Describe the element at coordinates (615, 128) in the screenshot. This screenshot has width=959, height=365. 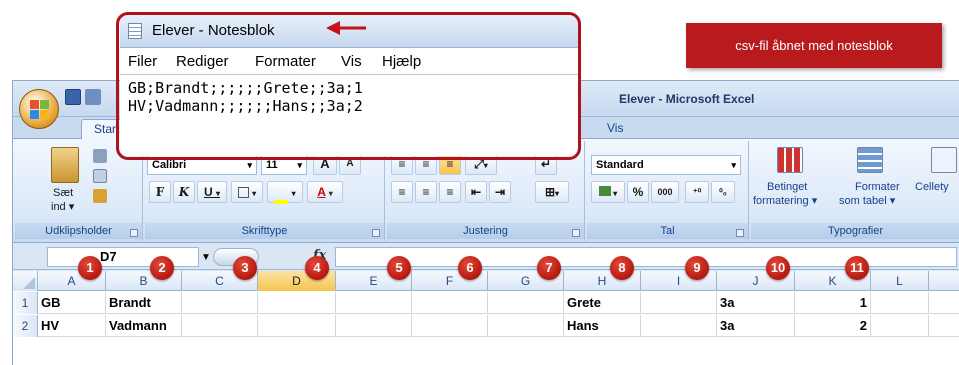
I see `tab-vis: Vis` at that location.